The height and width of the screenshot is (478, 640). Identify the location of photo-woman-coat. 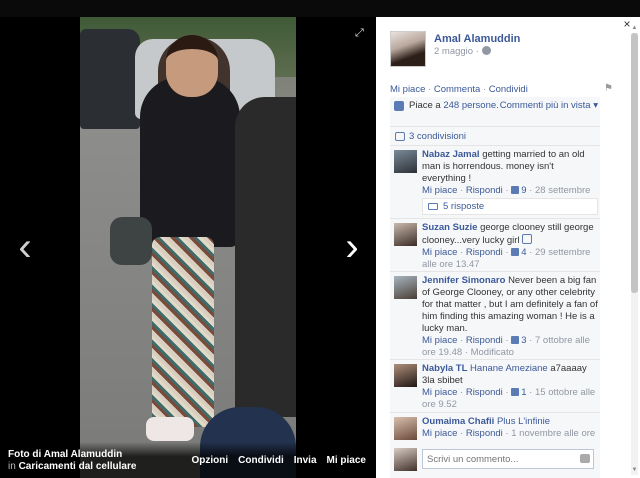
(190, 162).